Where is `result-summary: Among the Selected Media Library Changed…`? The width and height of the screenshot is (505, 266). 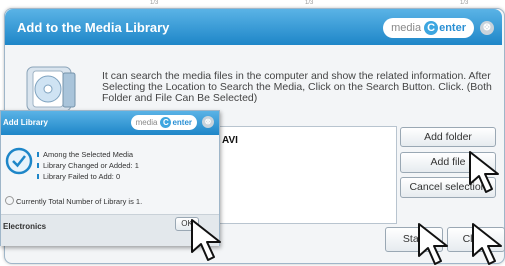 result-summary: Among the Selected Media Library Changed… is located at coordinates (88, 165).